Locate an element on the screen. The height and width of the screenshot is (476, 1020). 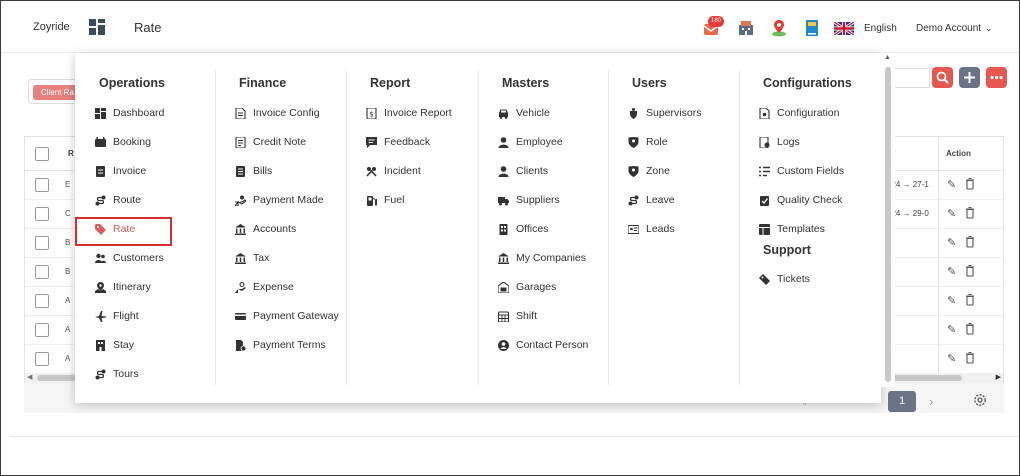
menu-item-bills: Bills is located at coordinates (253, 171).